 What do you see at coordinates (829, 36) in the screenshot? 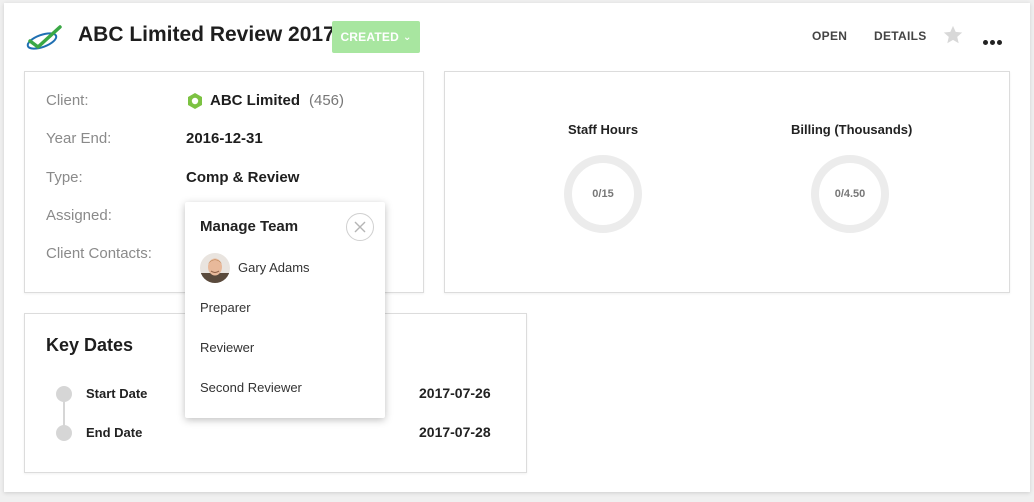
I see `open-link: OPEN` at bounding box center [829, 36].